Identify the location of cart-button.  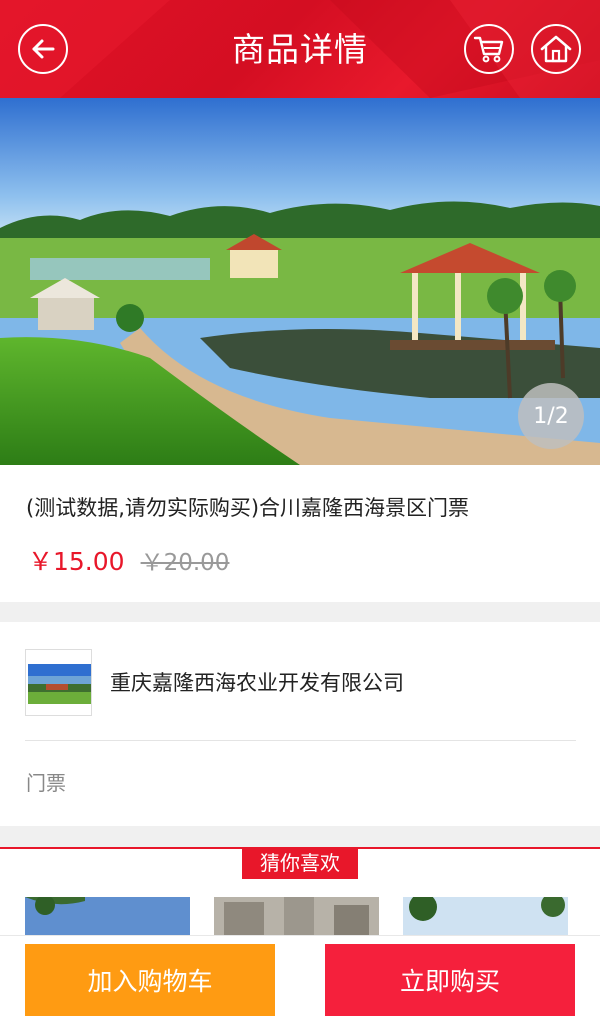
(489, 49).